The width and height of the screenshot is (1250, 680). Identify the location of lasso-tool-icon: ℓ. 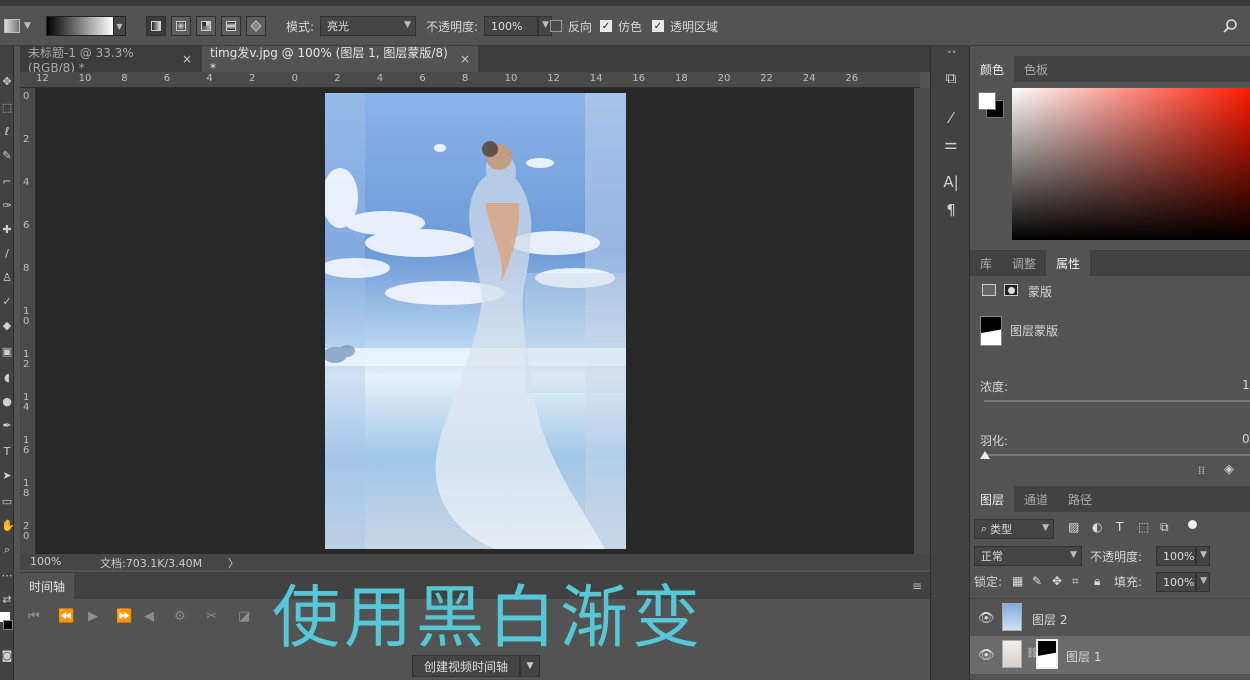
(7, 132).